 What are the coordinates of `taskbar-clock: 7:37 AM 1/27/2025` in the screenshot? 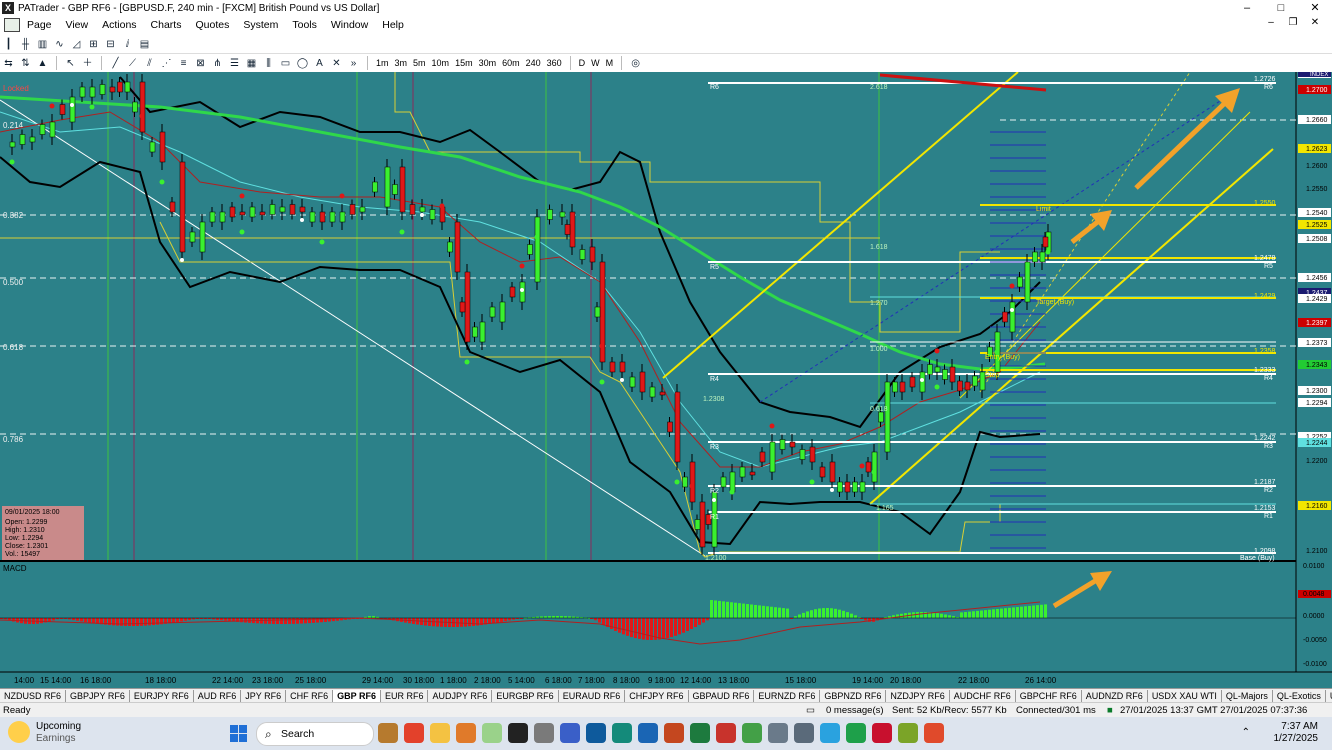 It's located at (1296, 733).